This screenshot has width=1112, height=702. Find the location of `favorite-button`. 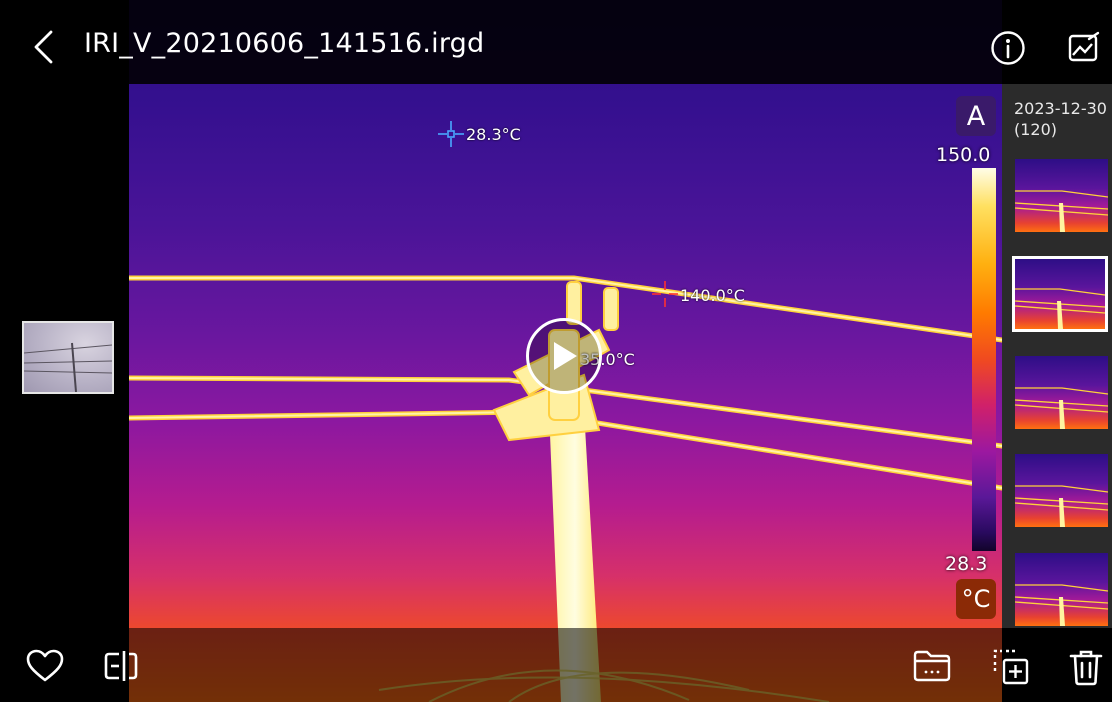

favorite-button is located at coordinates (45, 666).